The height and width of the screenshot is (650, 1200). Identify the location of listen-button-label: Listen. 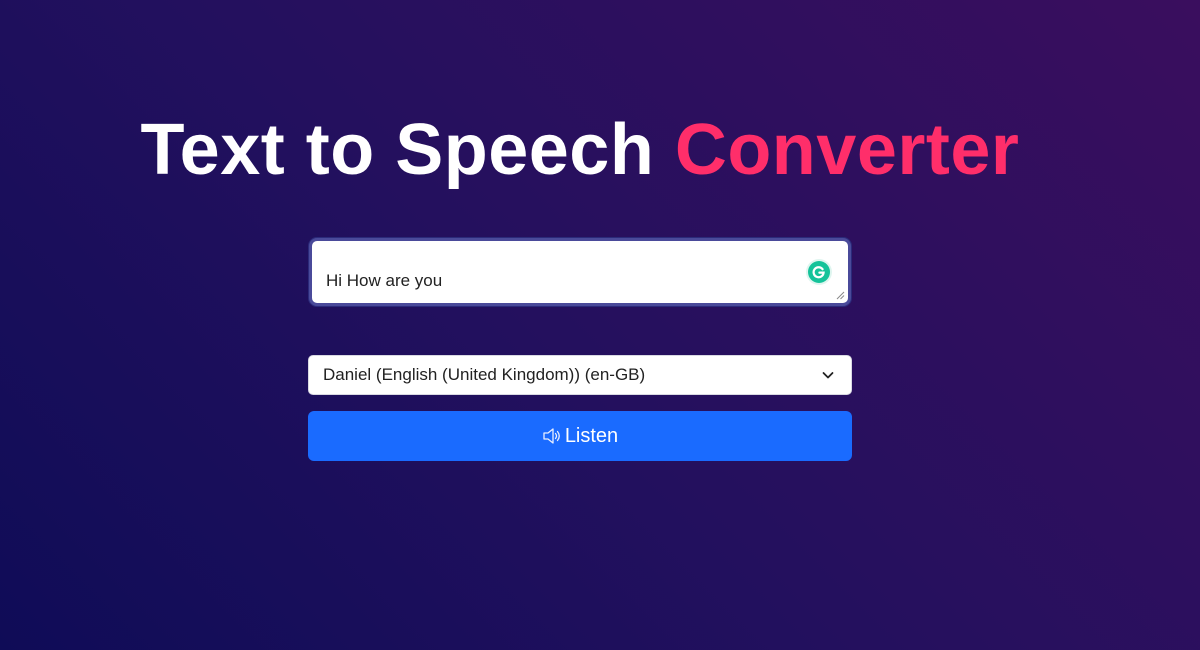
(591, 435).